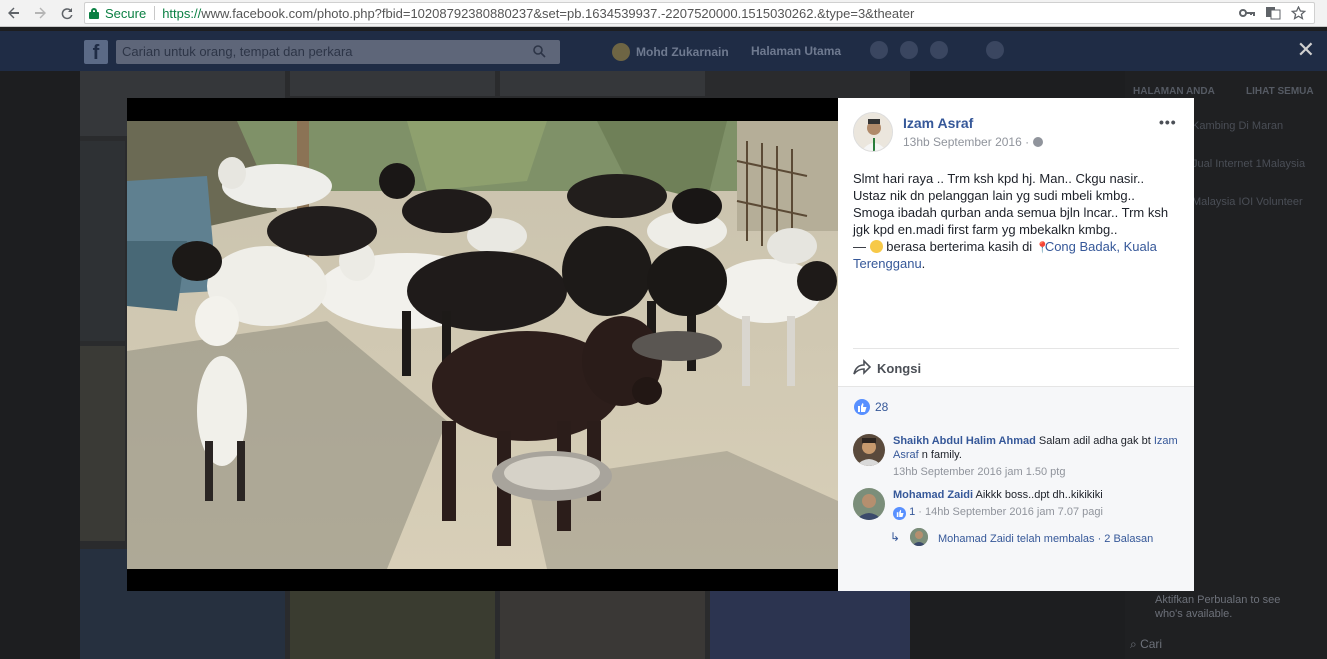 Image resolution: width=1327 pixels, height=659 pixels. Describe the element at coordinates (879, 50) in the screenshot. I see `friend-requests-icon` at that location.